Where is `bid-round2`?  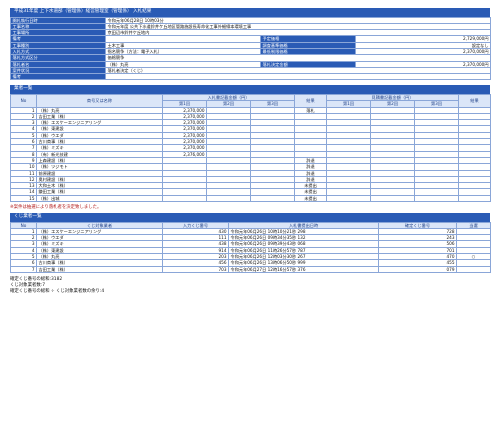
bid-round2 is located at coordinates (228, 198).